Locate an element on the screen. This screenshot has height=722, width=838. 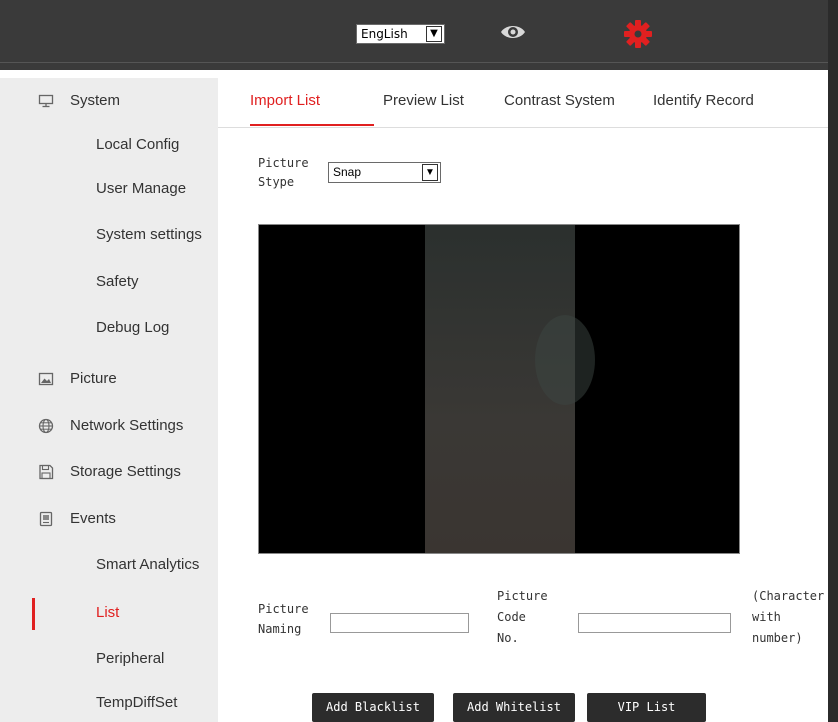
sidebar-item-label: Safety is located at coordinates (117, 281).